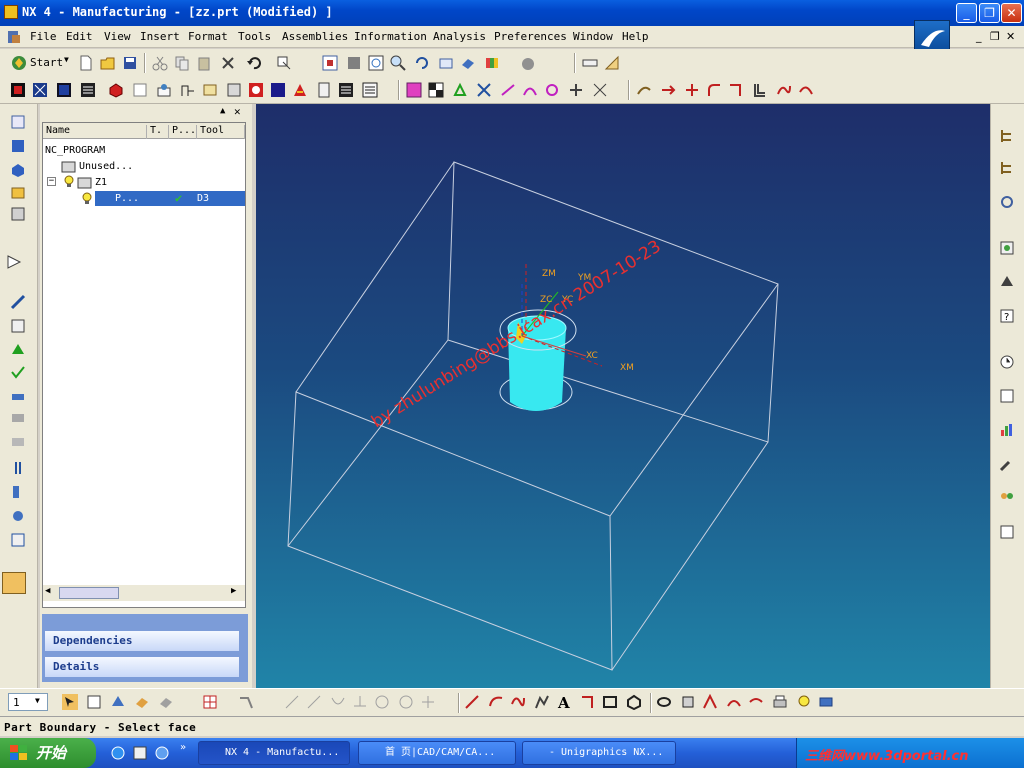  What do you see at coordinates (1007, 202) in the screenshot?
I see `link-icon` at bounding box center [1007, 202].